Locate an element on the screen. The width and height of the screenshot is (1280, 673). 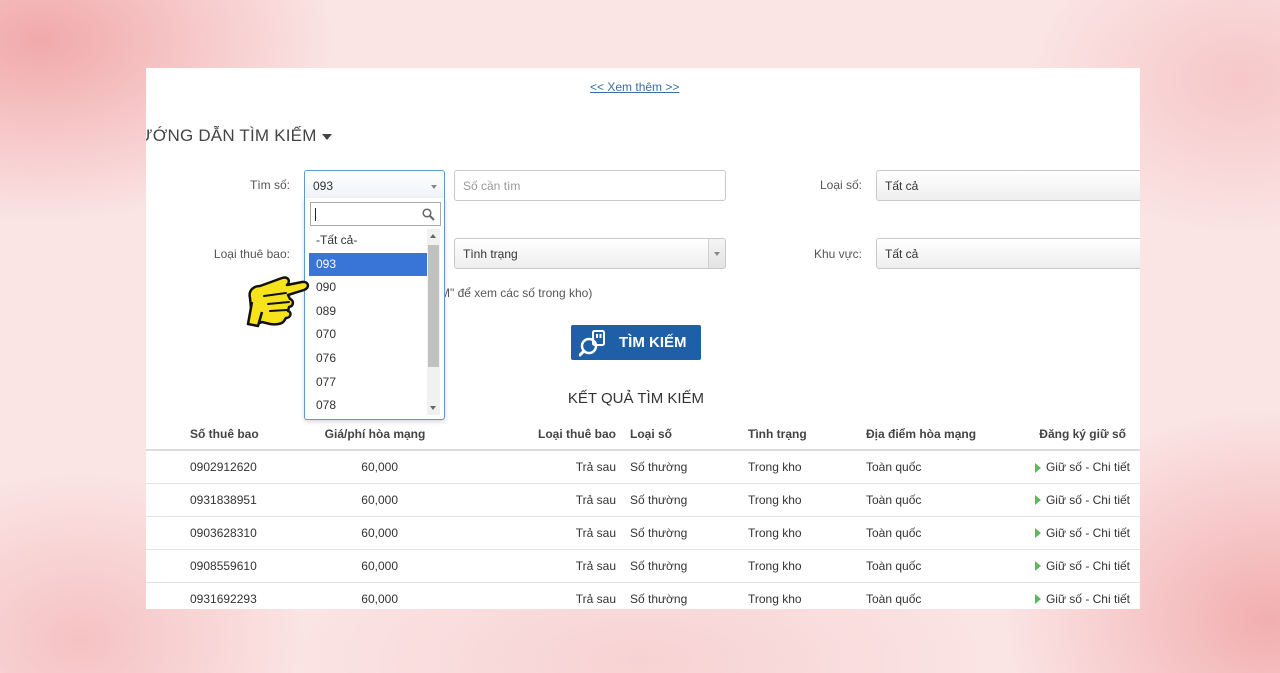
scroll-up-icon is located at coordinates (433, 236).